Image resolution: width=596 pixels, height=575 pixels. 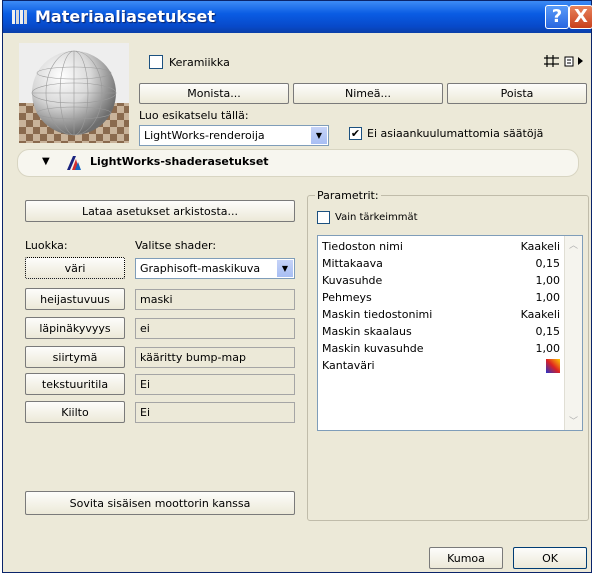 I want to click on window-title: Materiaaliasetukset, so click(x=125, y=16).